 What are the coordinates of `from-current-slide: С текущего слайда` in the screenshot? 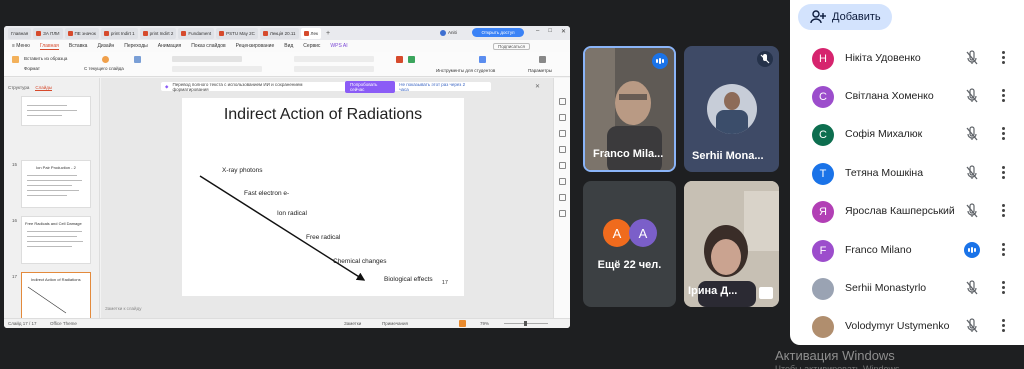 It's located at (104, 68).